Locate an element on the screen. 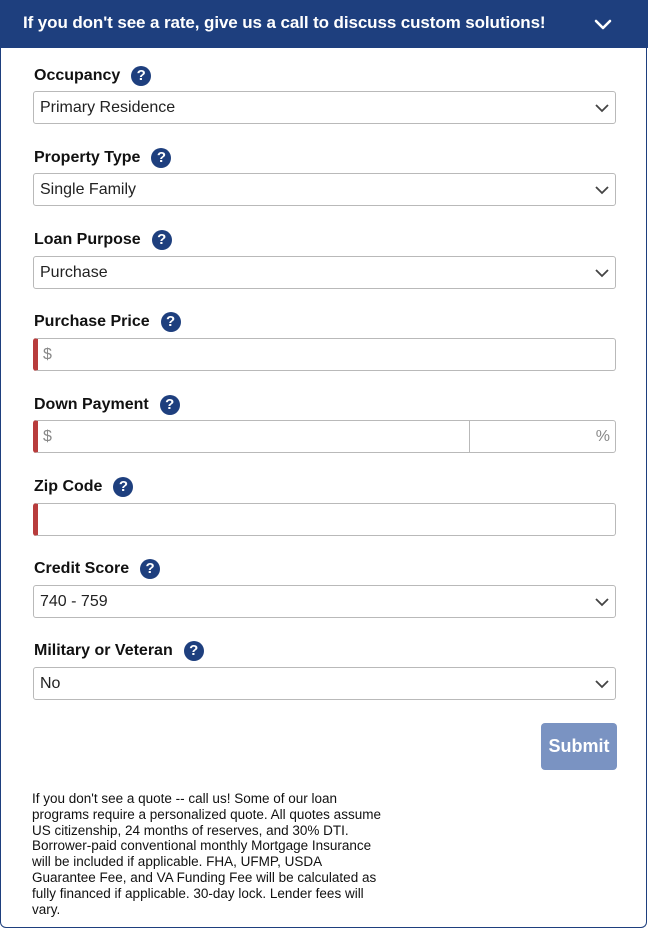  down-payment-label-text: Down Payment is located at coordinates (91, 404).